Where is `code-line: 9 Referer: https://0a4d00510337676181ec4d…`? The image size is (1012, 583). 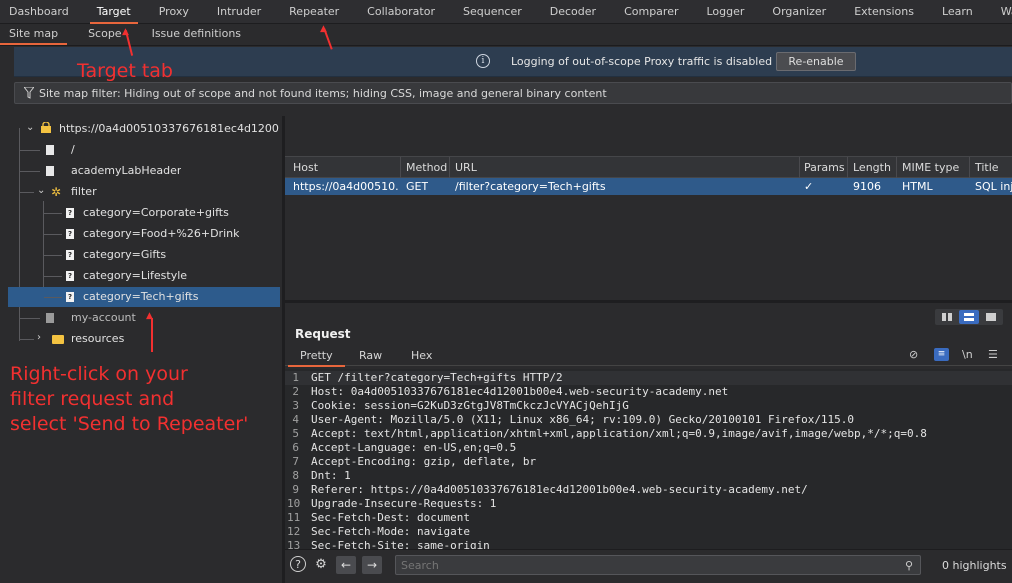
code-line: 9 Referer: https://0a4d00510337676181ec4d… is located at coordinates (550, 489).